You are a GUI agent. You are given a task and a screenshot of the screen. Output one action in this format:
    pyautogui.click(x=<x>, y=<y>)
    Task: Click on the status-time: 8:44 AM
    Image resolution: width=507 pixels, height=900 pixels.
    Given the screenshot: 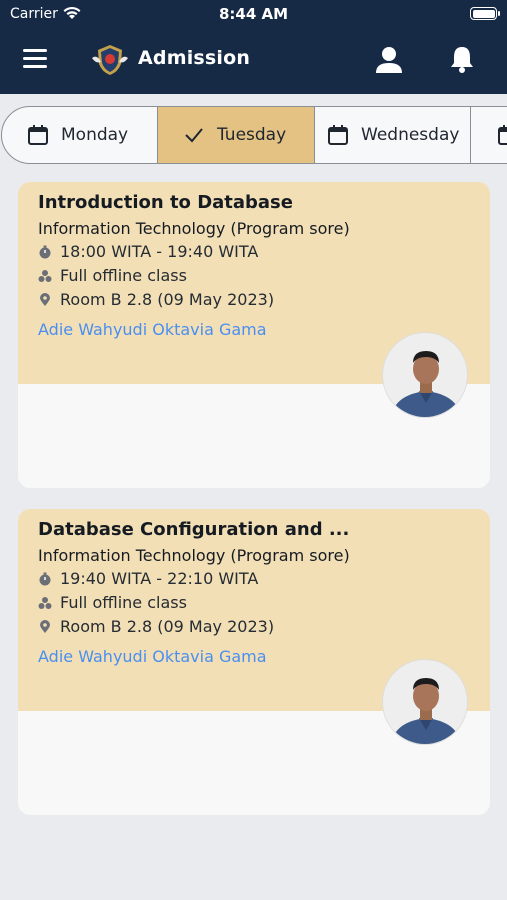 What is the action you would take?
    pyautogui.click(x=253, y=14)
    